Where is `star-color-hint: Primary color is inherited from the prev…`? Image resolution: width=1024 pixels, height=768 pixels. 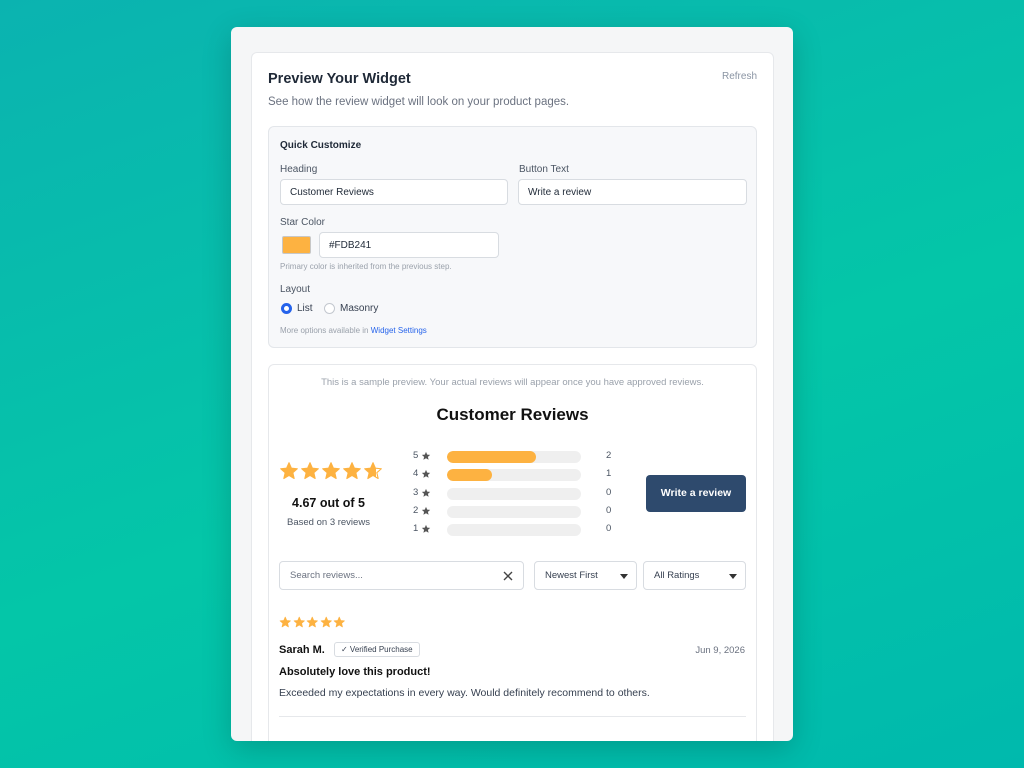
star-color-hint: Primary color is inherited from the prev… is located at coordinates (366, 266).